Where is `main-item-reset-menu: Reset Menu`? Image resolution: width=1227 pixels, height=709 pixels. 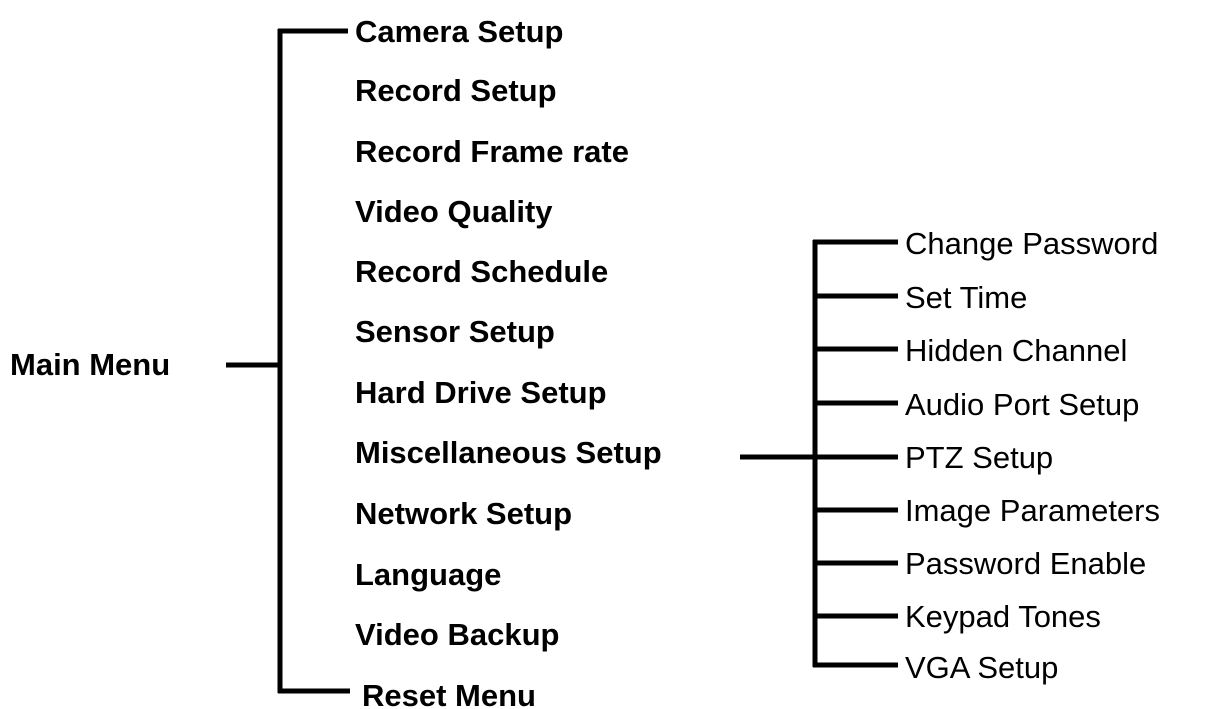 main-item-reset-menu: Reset Menu is located at coordinates (449, 693).